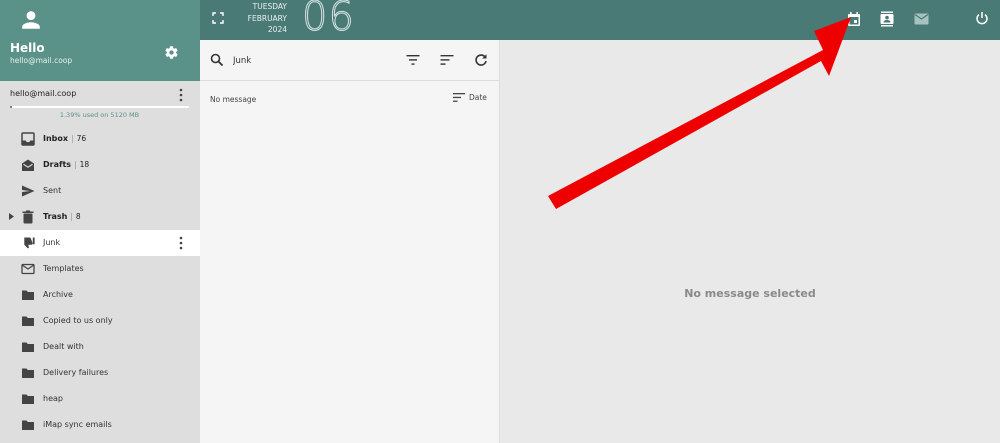 Image resolution: width=1000 pixels, height=443 pixels. I want to click on trash-icon, so click(28, 217).